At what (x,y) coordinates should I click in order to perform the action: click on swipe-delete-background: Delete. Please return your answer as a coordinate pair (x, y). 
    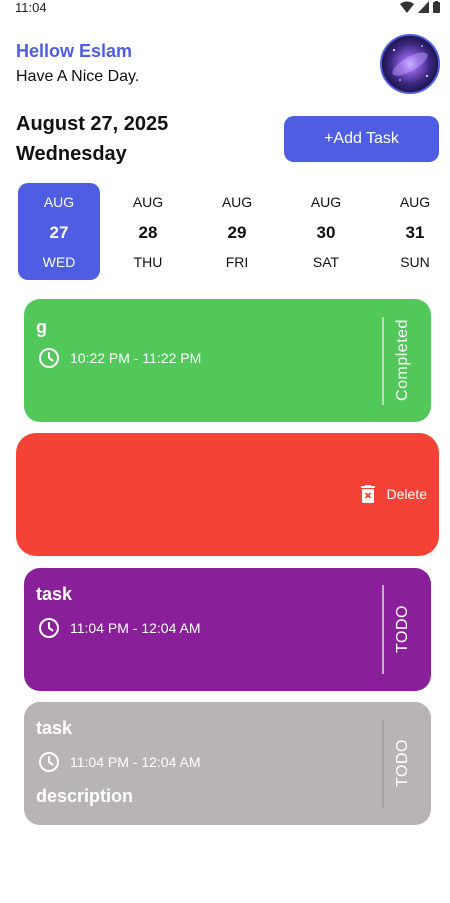
    Looking at the image, I should click on (227, 494).